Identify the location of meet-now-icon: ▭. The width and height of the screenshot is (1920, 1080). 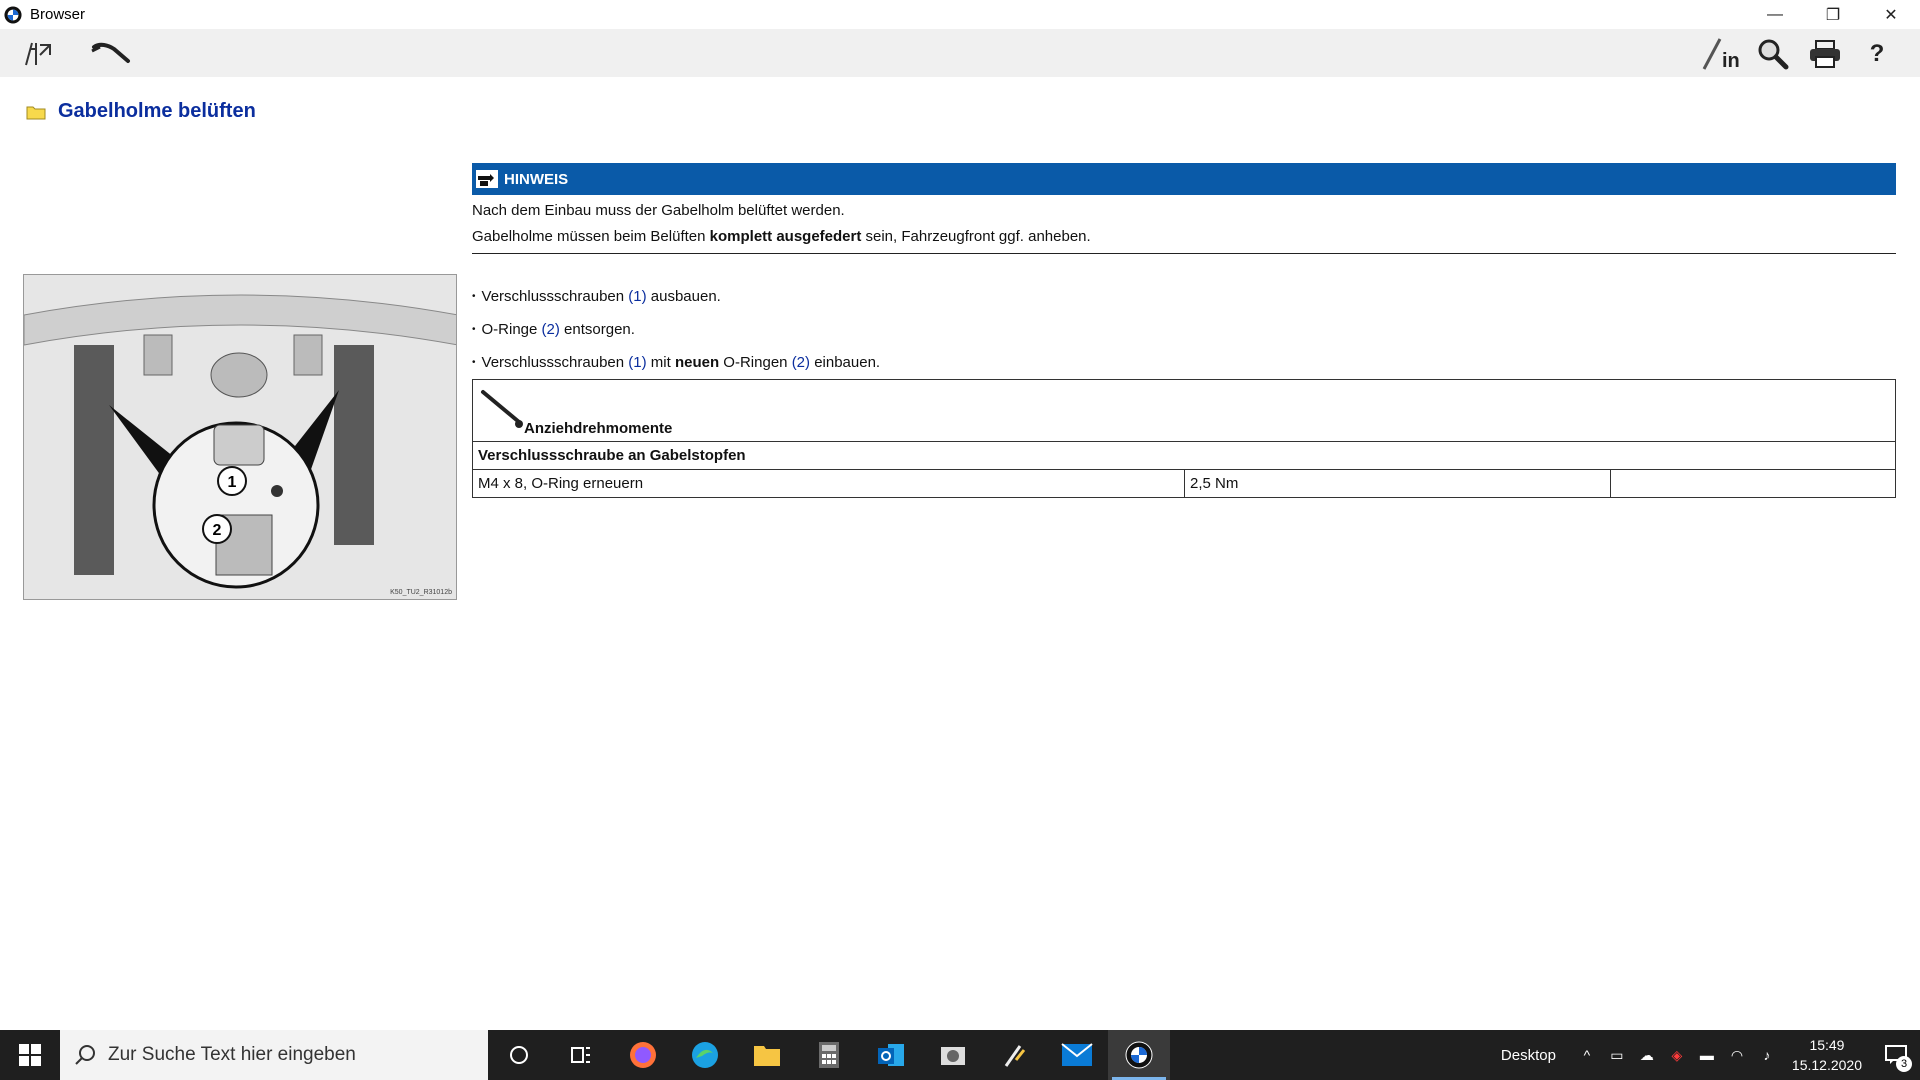
(1617, 1055).